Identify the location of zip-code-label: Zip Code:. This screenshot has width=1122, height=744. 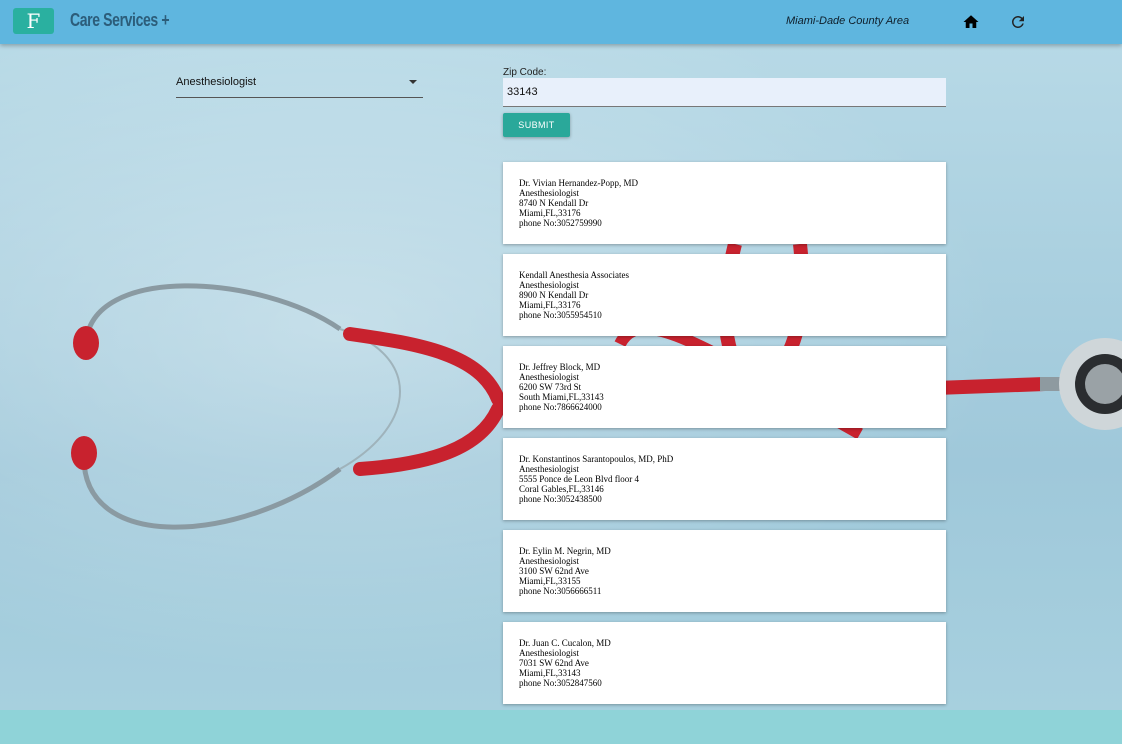
(525, 72).